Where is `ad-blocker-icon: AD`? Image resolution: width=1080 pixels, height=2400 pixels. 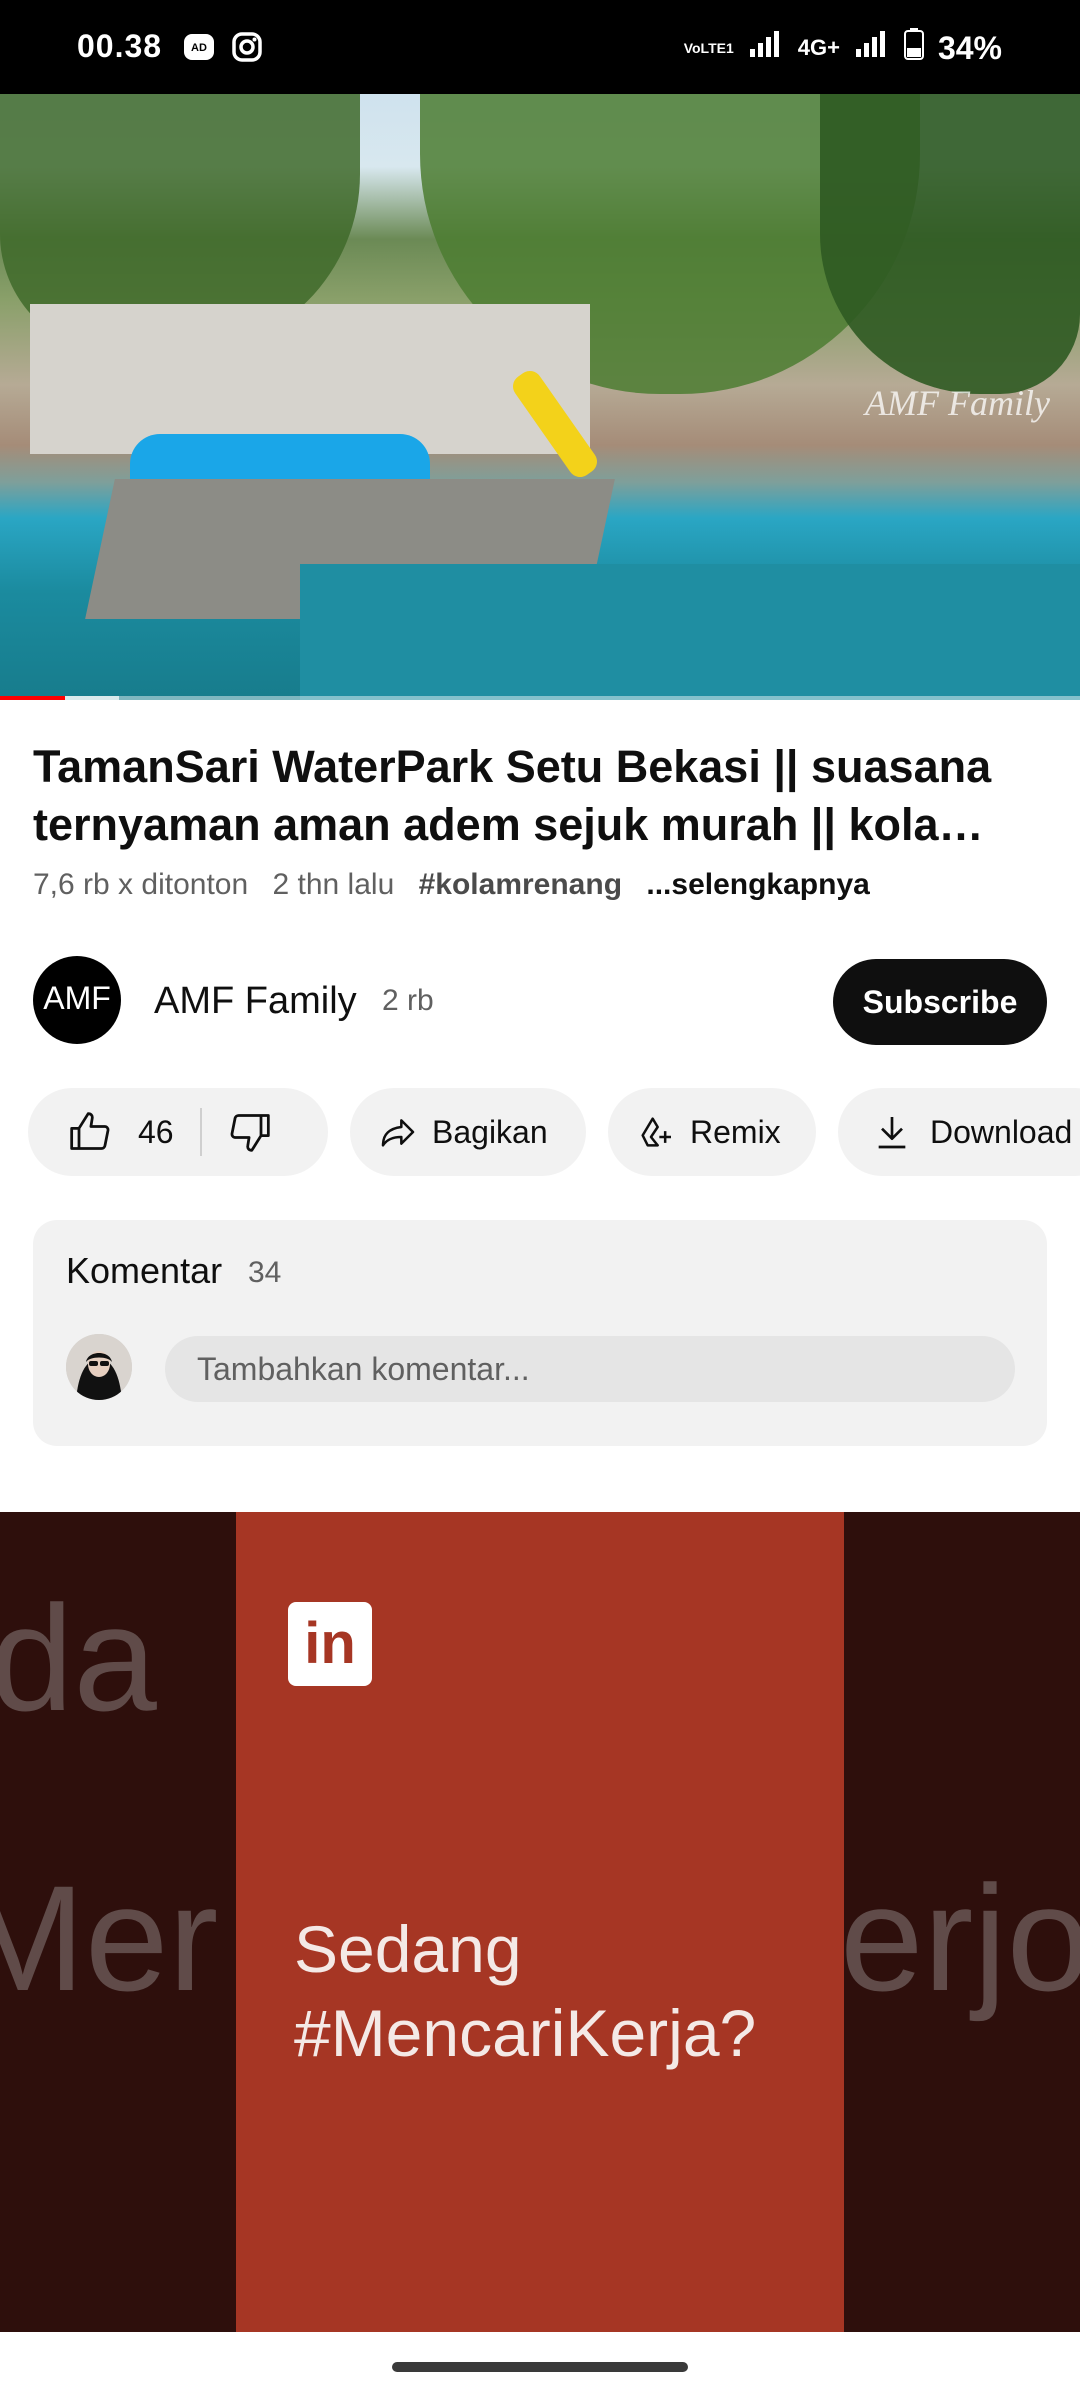
ad-blocker-icon: AD is located at coordinates (199, 51).